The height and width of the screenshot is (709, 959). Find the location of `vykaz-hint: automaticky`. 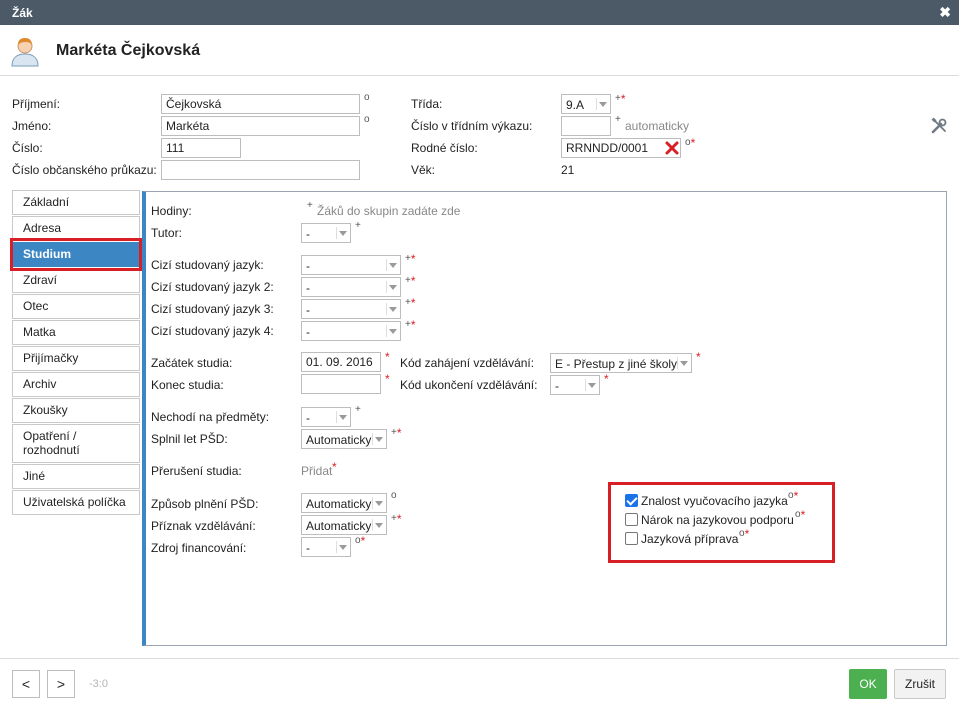

vykaz-hint: automaticky is located at coordinates (657, 126).